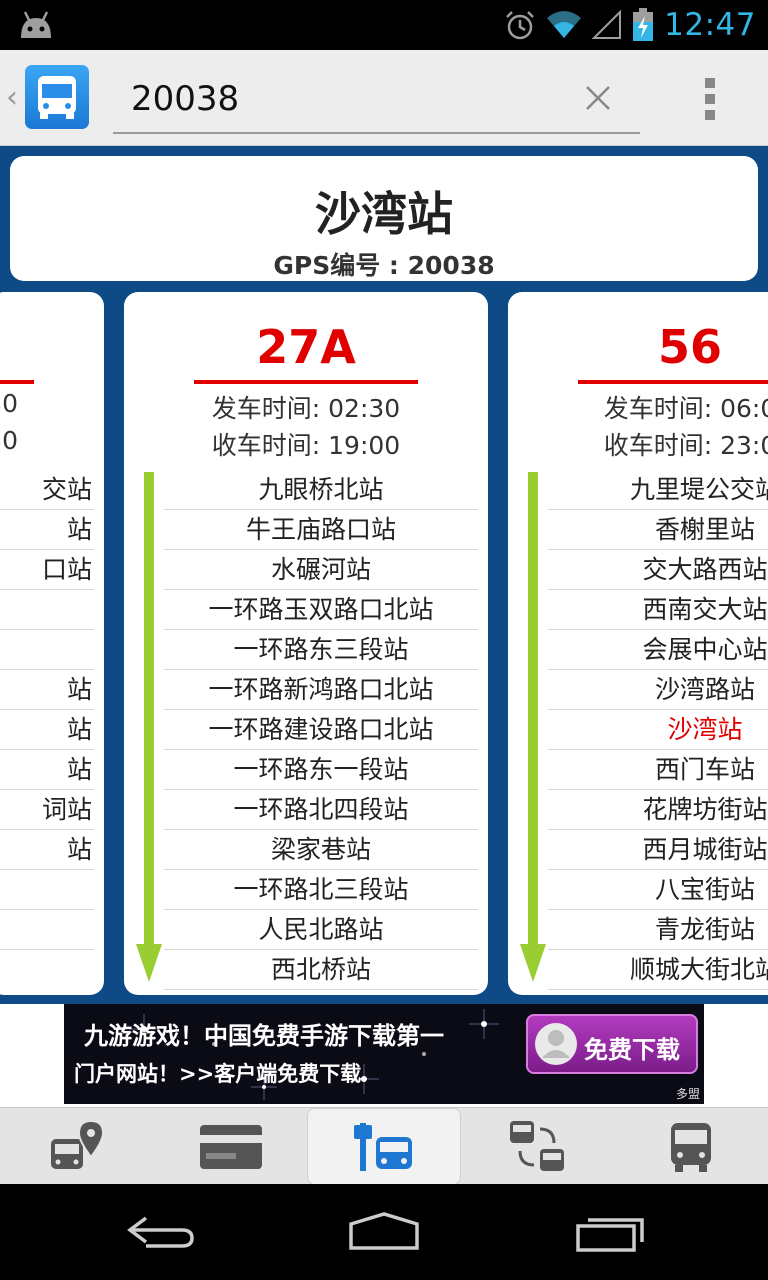 The height and width of the screenshot is (1280, 768). Describe the element at coordinates (658, 650) in the screenshot. I see `stop-item: 会展中心站` at that location.